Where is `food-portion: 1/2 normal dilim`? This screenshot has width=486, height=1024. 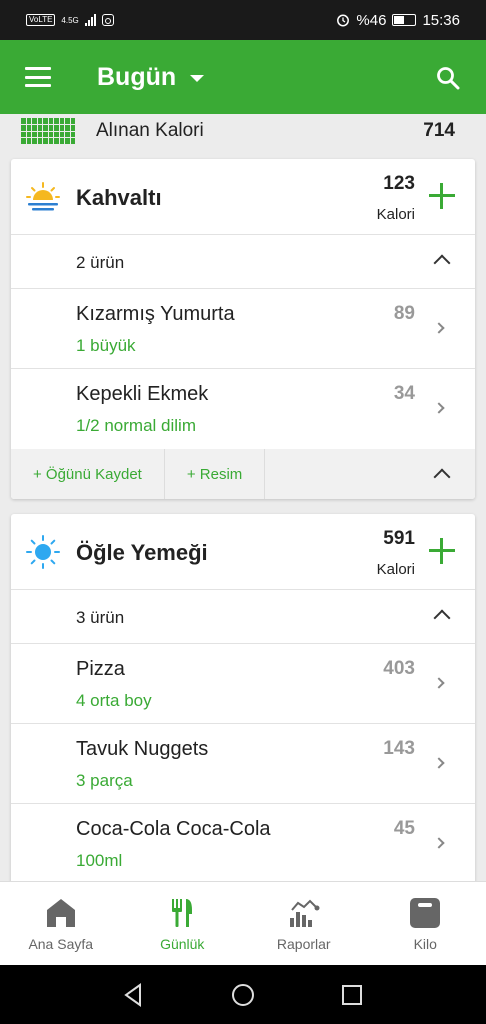 food-portion: 1/2 normal dilim is located at coordinates (136, 425).